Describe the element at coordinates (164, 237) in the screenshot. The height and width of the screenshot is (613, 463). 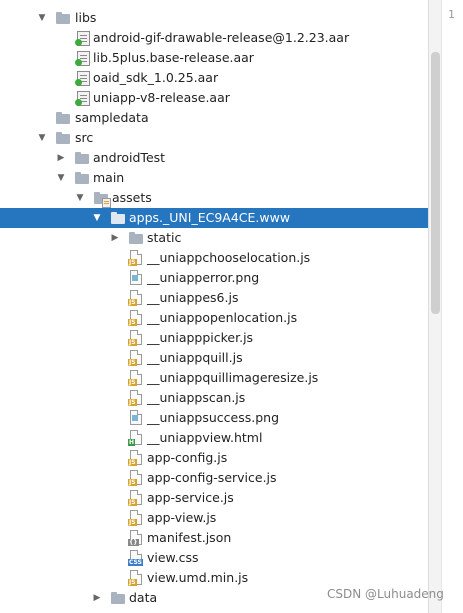
I see `tree-label: static` at that location.